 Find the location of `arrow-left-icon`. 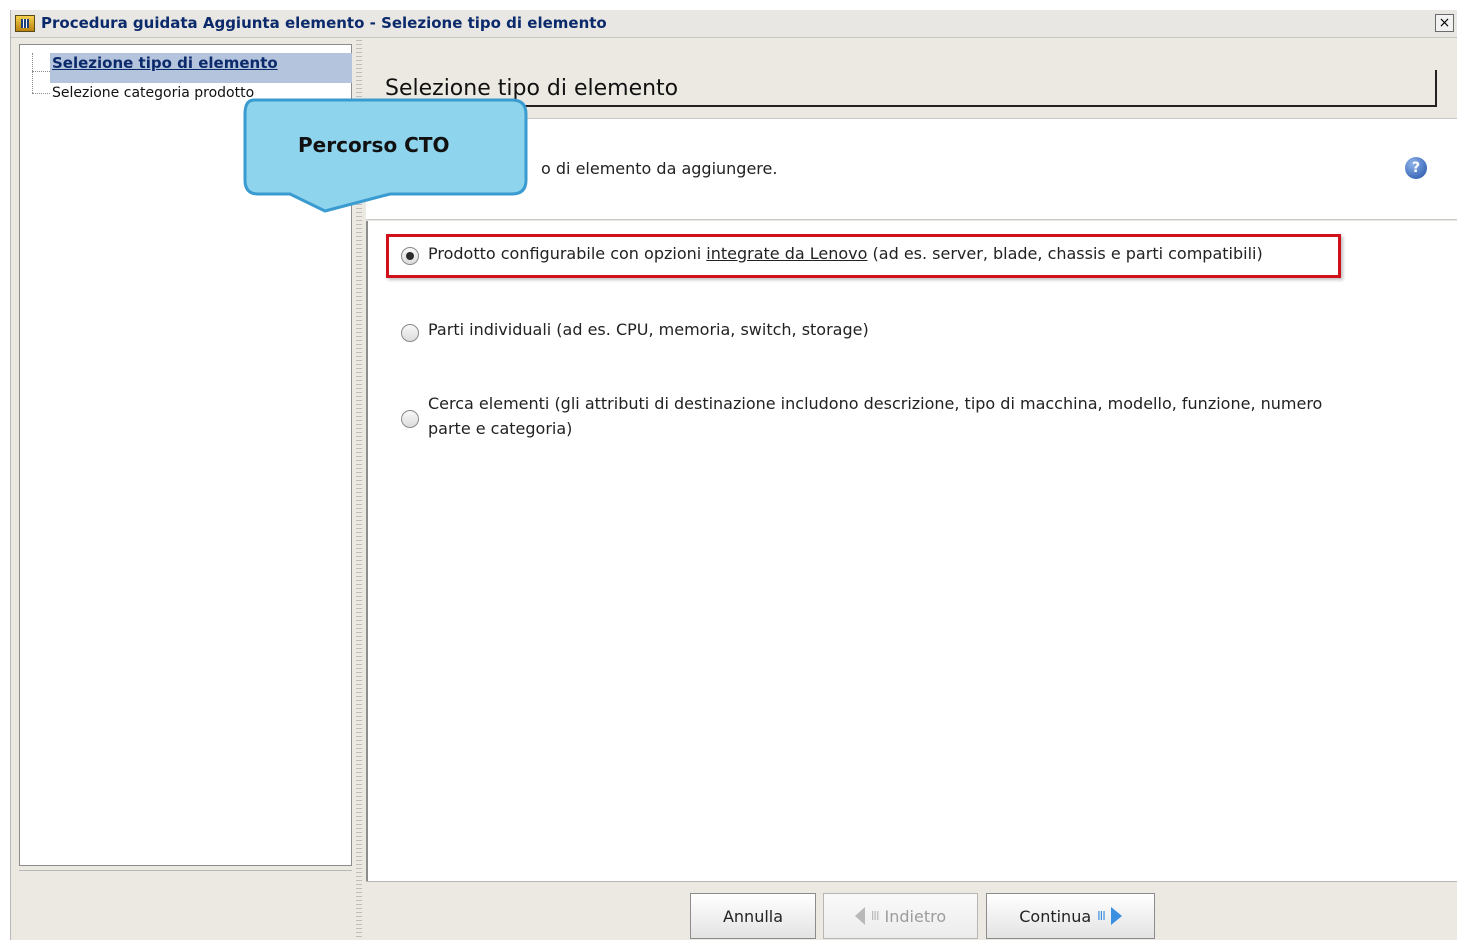

arrow-left-icon is located at coordinates (859, 916).